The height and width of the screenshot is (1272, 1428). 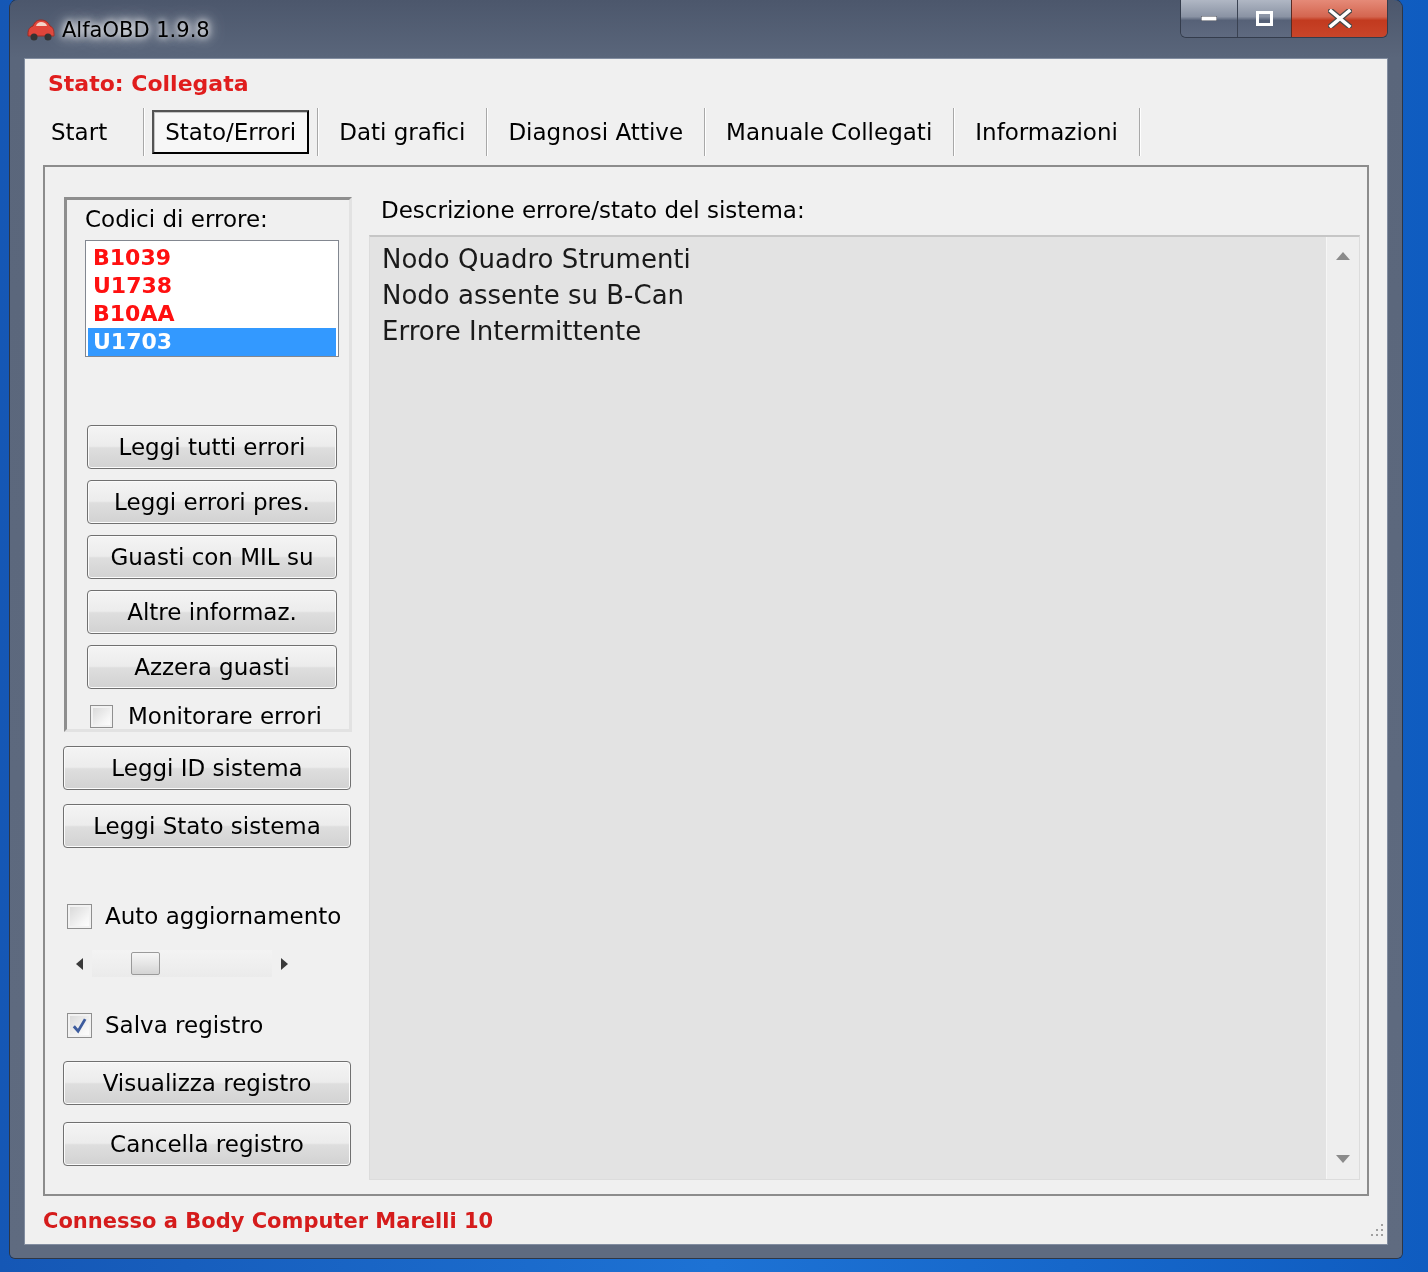 What do you see at coordinates (136, 30) in the screenshot?
I see `window-title: AlfaOBD 1.9.8` at bounding box center [136, 30].